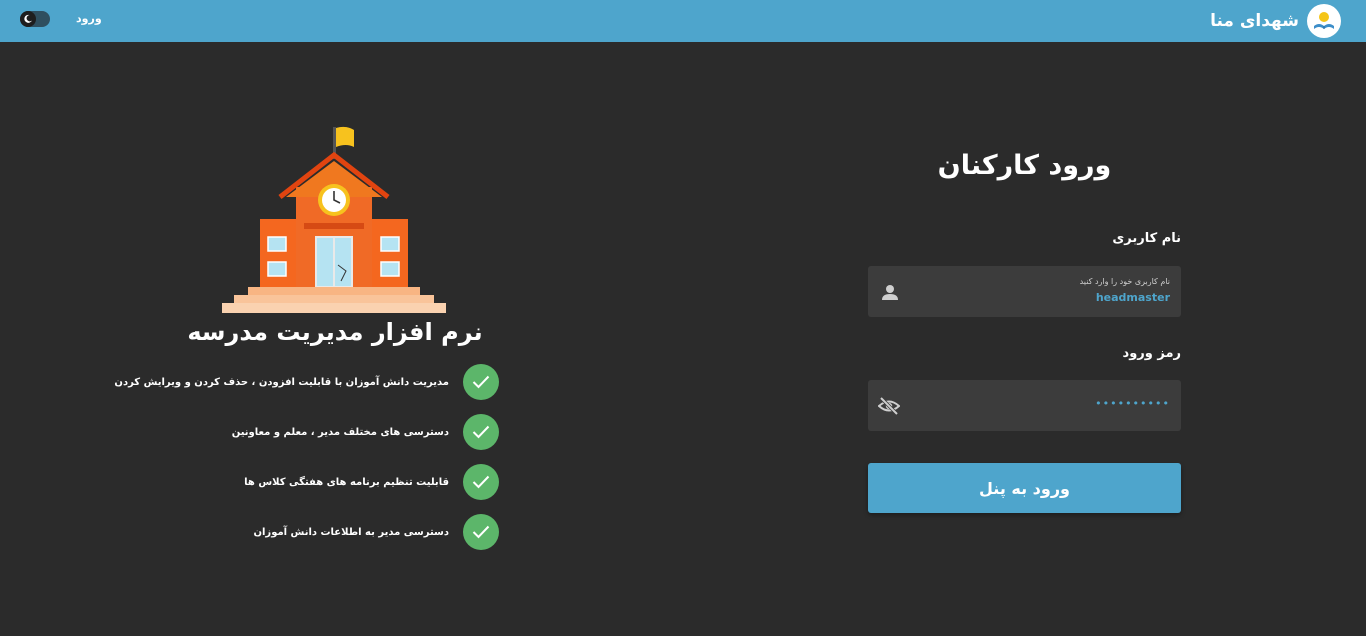 The width and height of the screenshot is (1366, 636). I want to click on password-value: ••••••••••, so click(1132, 403).